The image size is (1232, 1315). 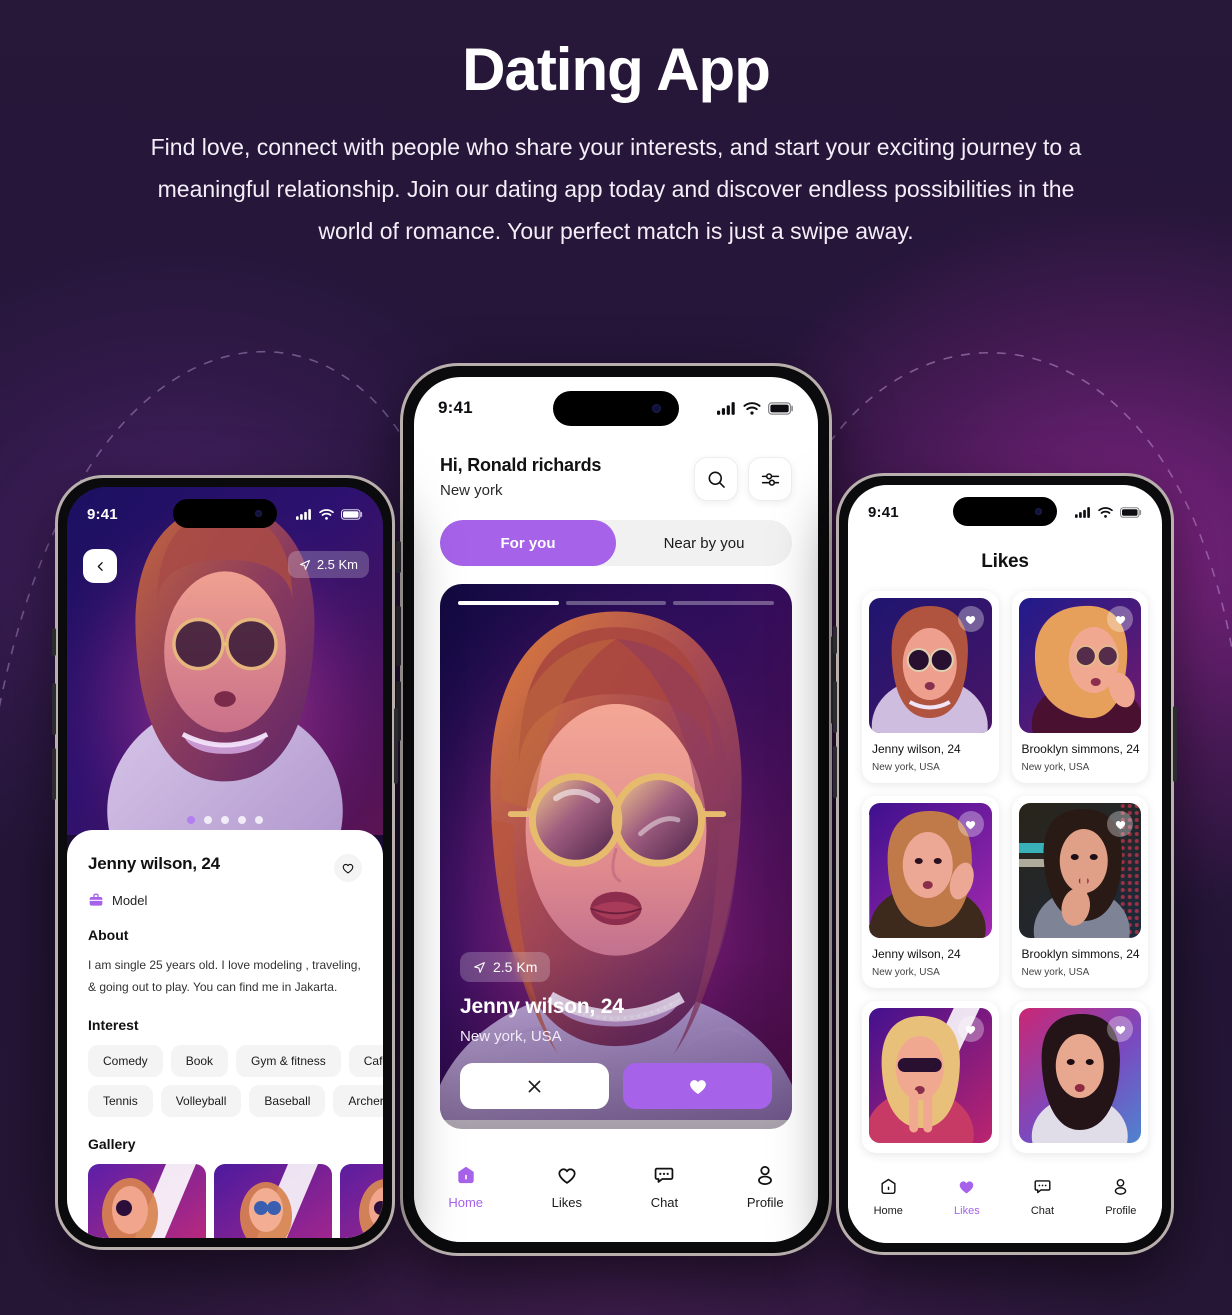 I want to click on profile-card-name: Jenny wilson, 24, so click(x=542, y=1006).